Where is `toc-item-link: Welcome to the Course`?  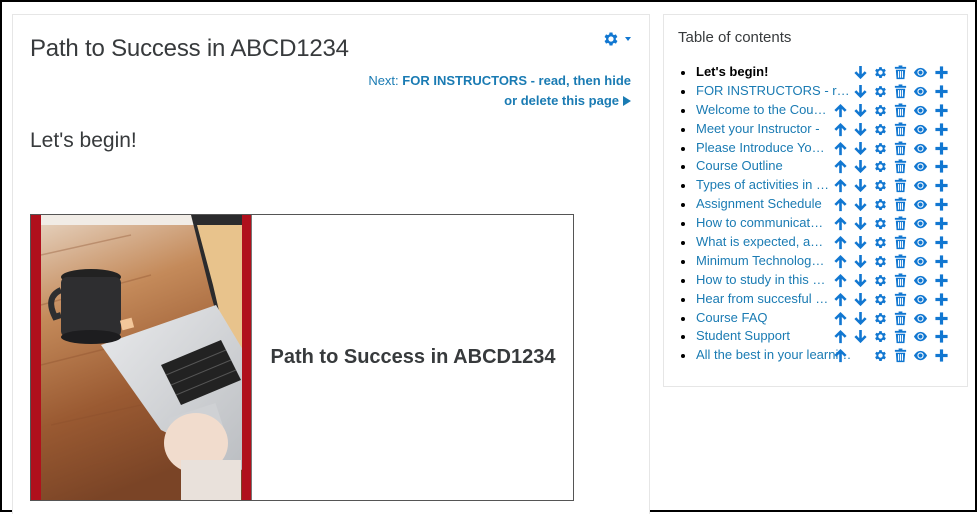
toc-item-link: Welcome to the Course is located at coordinates (762, 110).